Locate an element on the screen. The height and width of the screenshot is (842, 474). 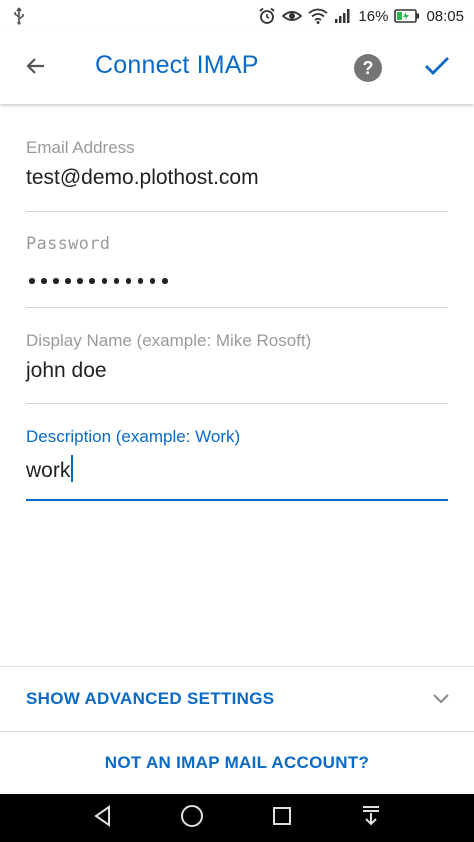
status-bar: 16% 08:05 is located at coordinates (237, 16).